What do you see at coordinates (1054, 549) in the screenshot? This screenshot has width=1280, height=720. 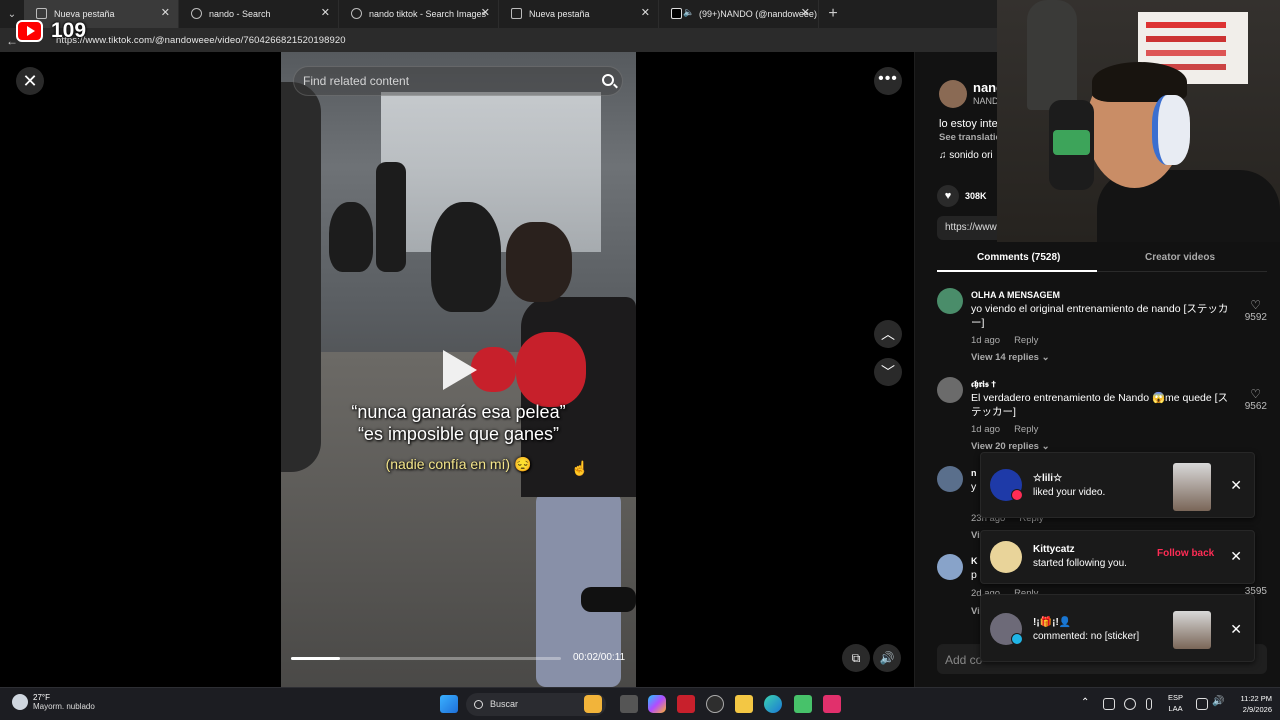 I see `notification-name: Kittycatz` at bounding box center [1054, 549].